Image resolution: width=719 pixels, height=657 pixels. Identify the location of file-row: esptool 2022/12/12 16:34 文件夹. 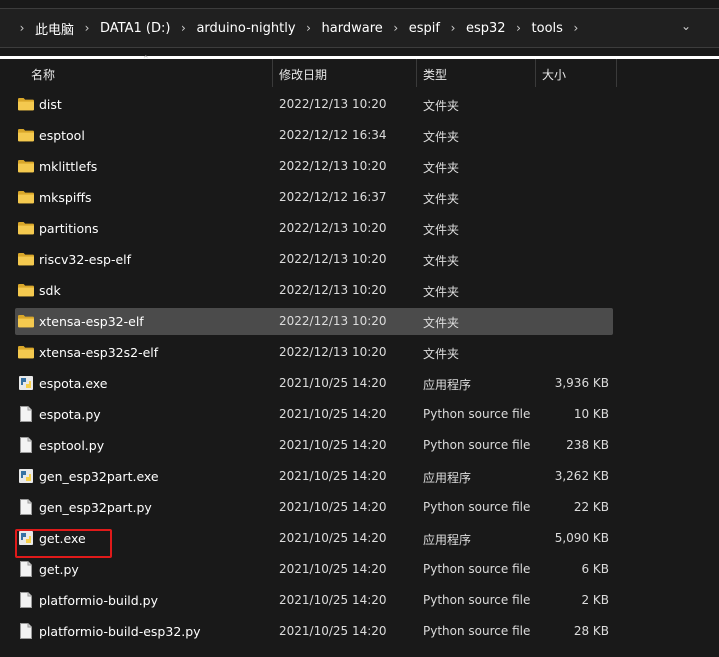
(314, 135).